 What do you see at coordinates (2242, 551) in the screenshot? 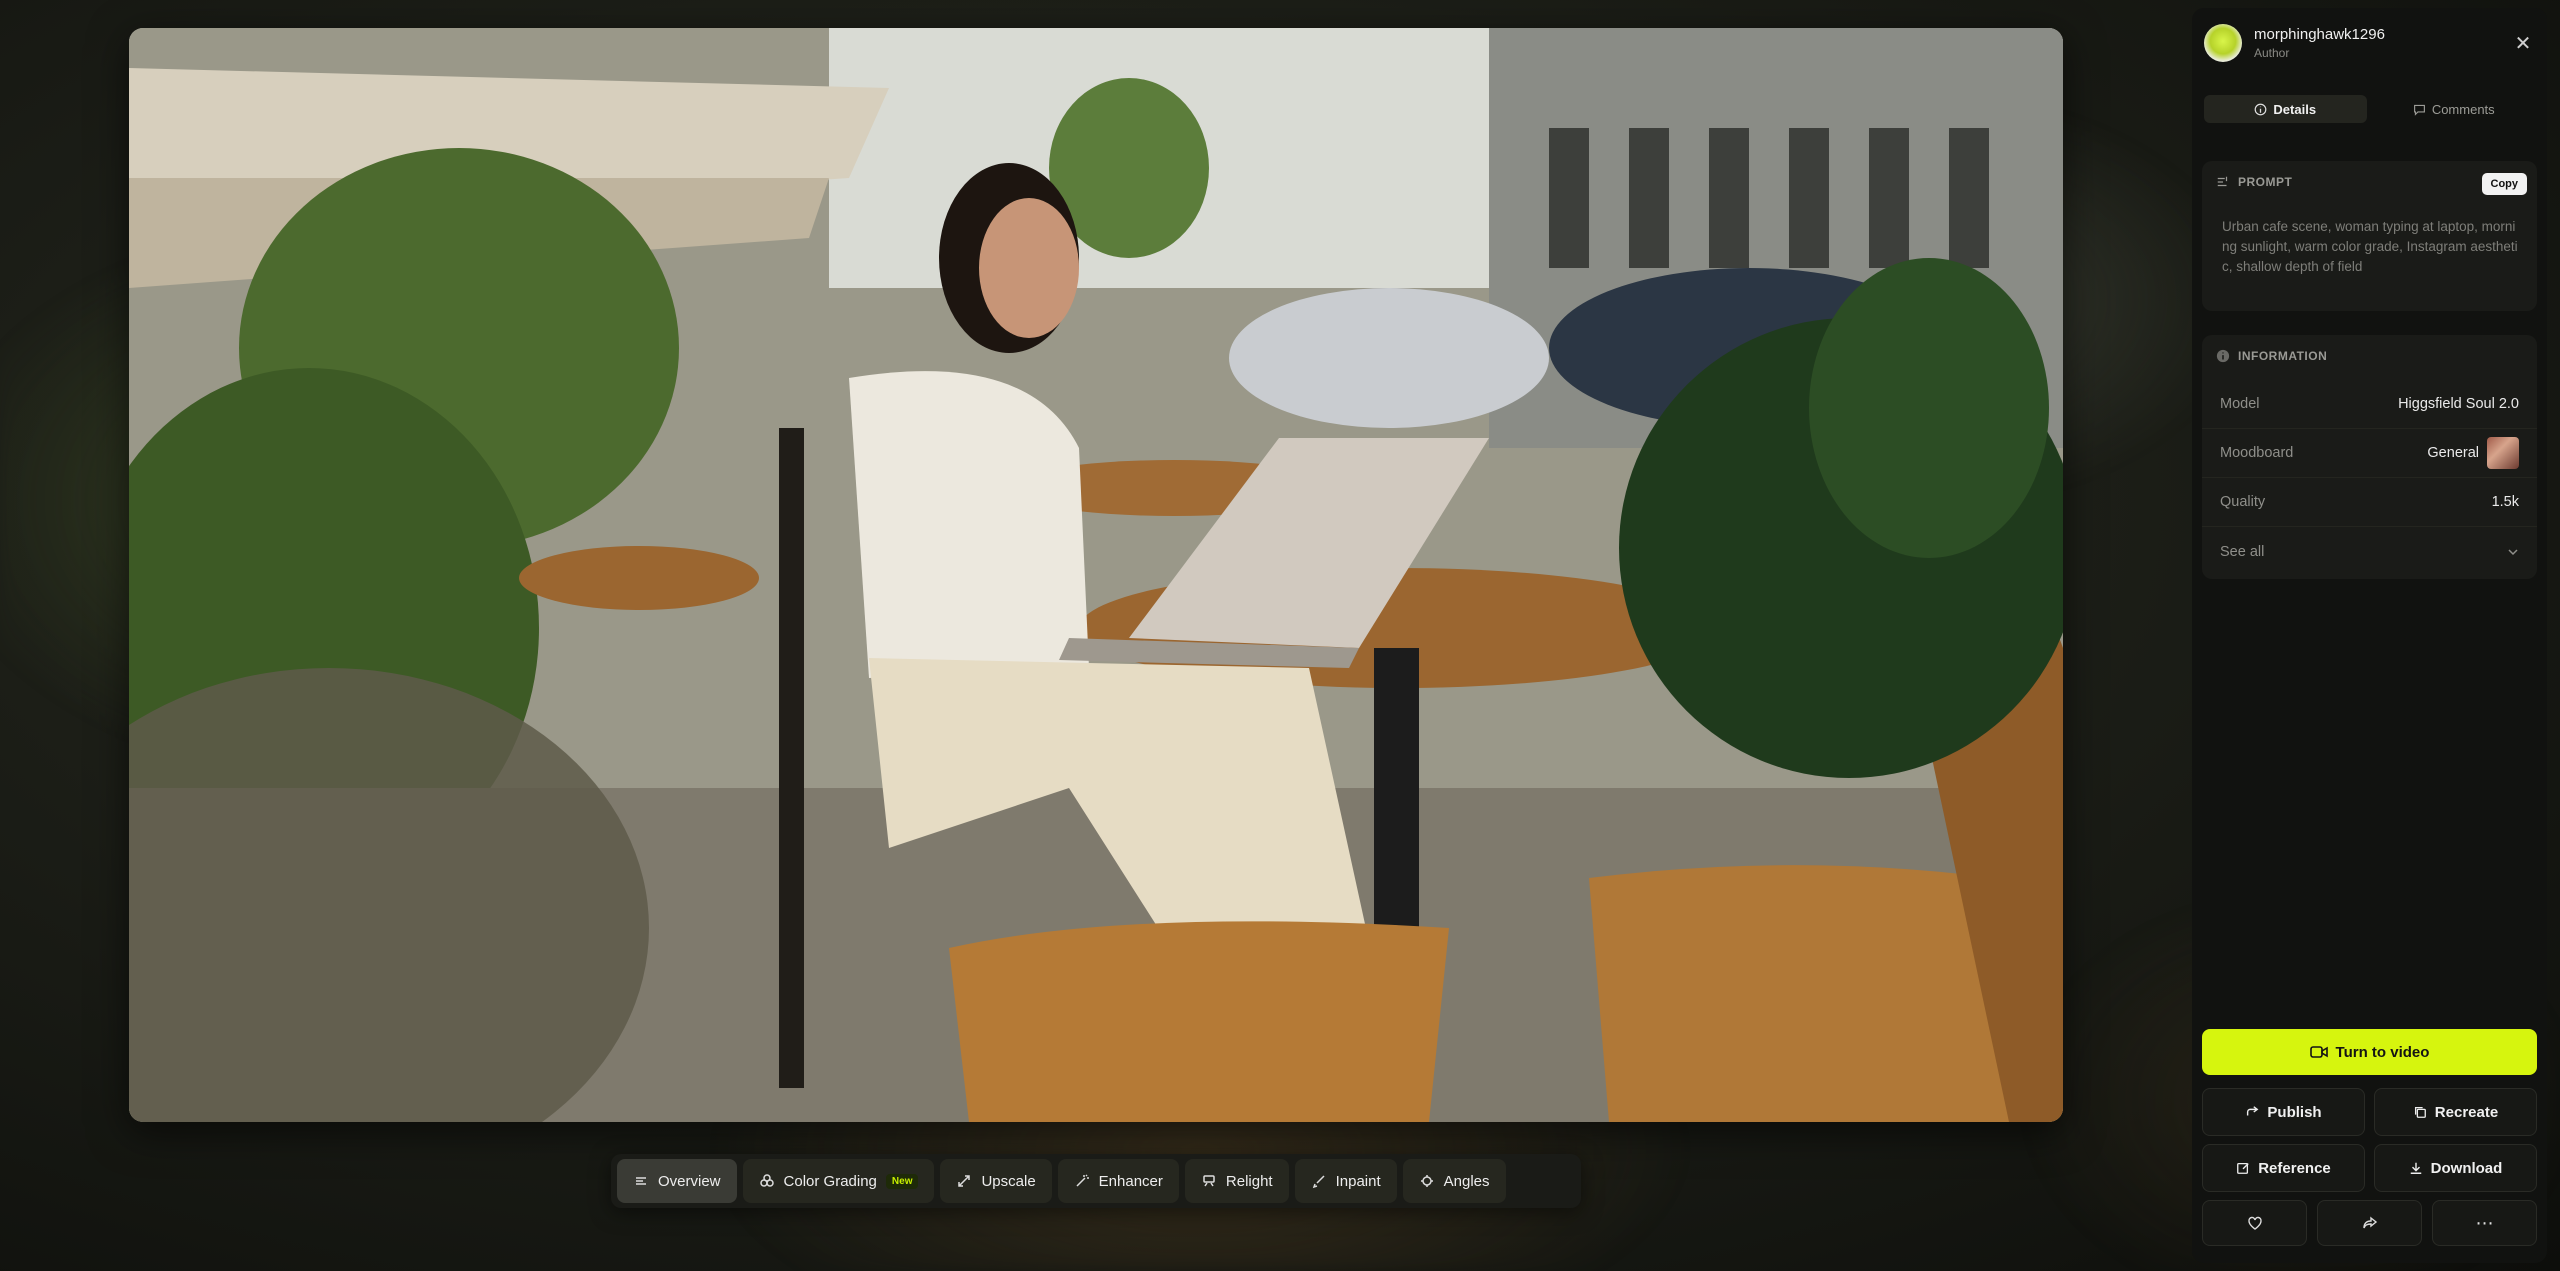
I see `see-all-label: See all` at bounding box center [2242, 551].